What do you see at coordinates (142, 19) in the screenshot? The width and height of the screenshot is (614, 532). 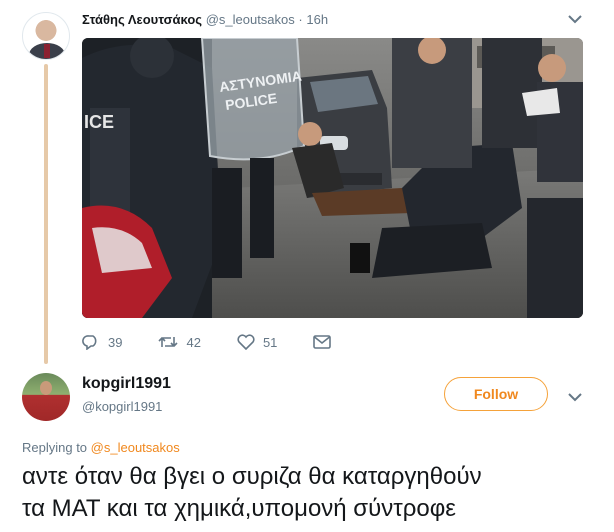 I see `author-name: Στάθης Λεουτσάκος` at bounding box center [142, 19].